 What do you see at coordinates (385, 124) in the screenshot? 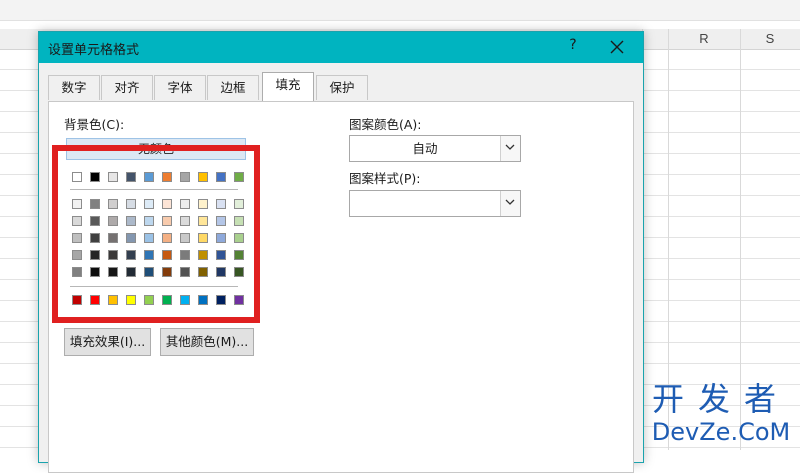
I see `pattern-color-label: 图案颜色(A):` at bounding box center [385, 124].